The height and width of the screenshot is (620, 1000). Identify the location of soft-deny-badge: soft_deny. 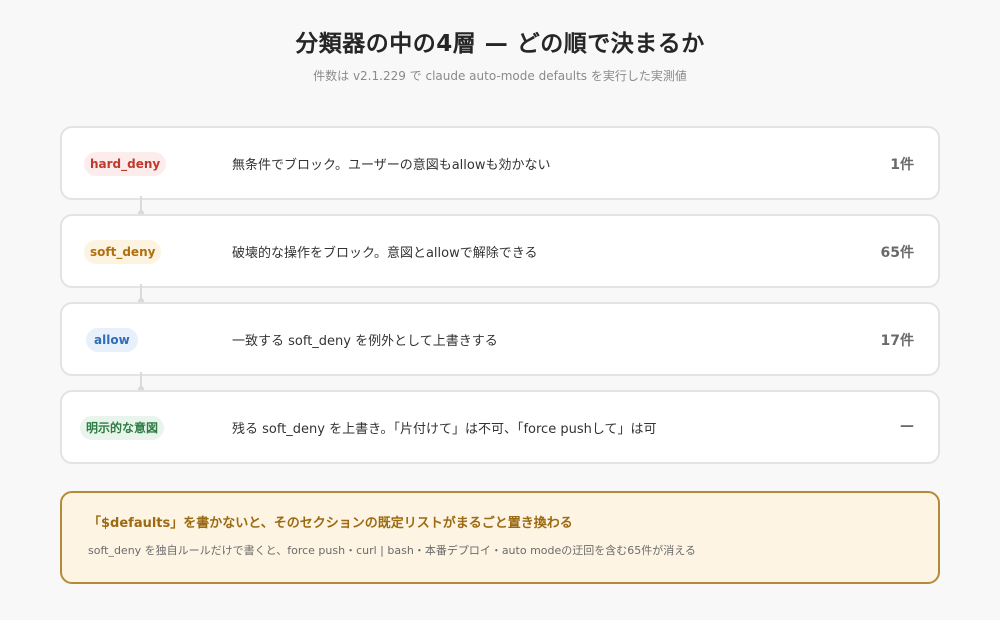
(123, 252).